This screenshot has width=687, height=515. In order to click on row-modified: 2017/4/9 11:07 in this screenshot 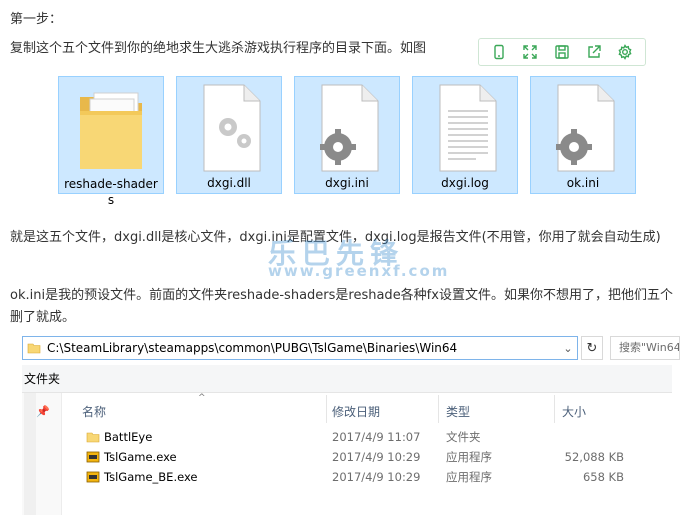, I will do `click(376, 437)`.